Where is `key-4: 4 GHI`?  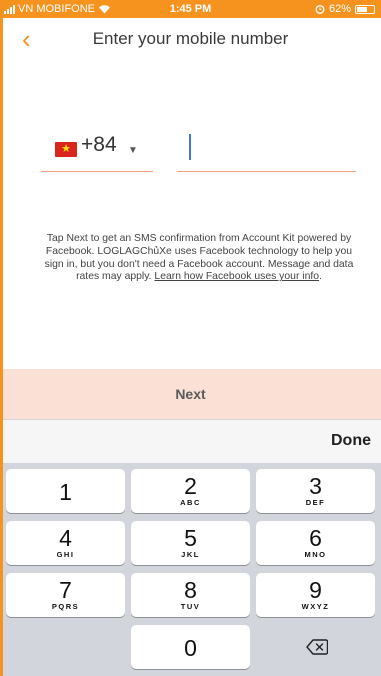
key-4: 4 GHI is located at coordinates (65, 543).